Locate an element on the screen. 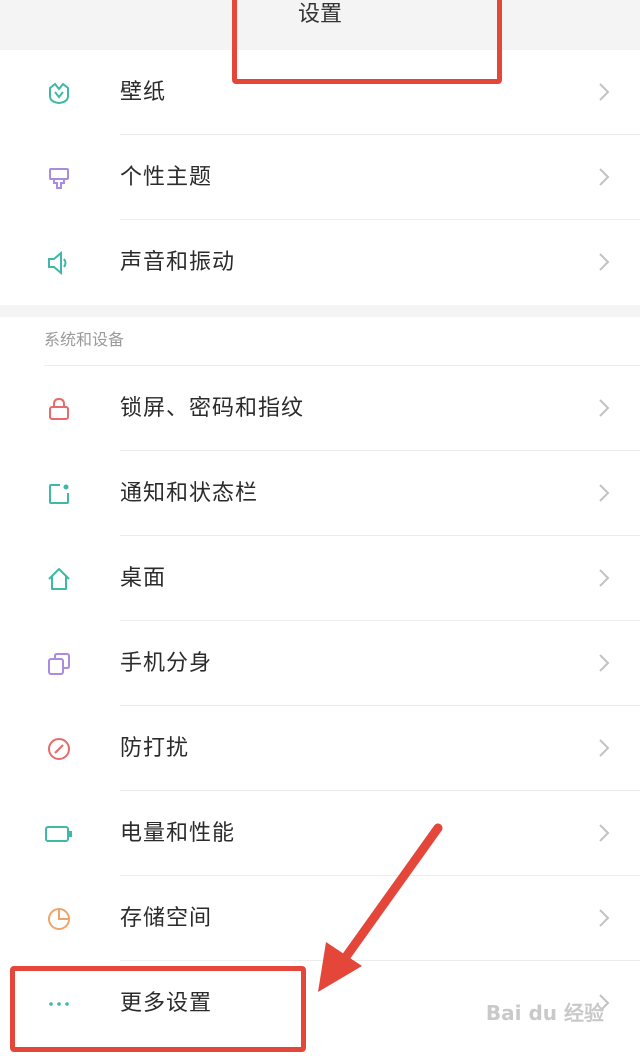 The height and width of the screenshot is (1056, 640). battery-icon is located at coordinates (59, 834).